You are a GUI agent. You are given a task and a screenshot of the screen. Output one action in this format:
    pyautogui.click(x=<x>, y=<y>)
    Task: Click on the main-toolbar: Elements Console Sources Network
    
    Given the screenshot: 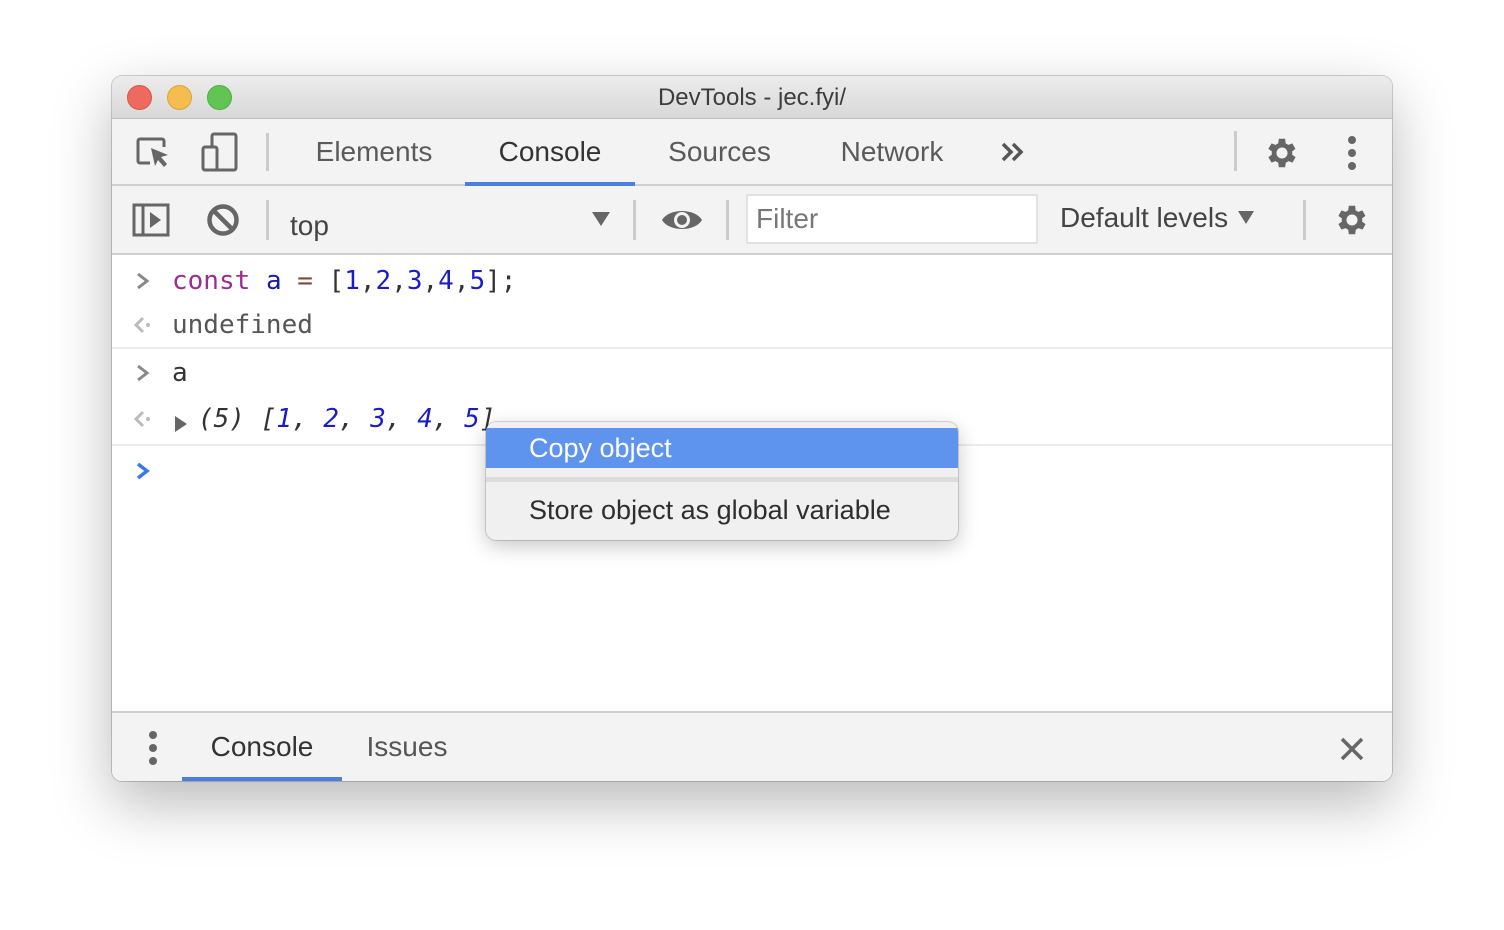 What is the action you would take?
    pyautogui.click(x=752, y=152)
    